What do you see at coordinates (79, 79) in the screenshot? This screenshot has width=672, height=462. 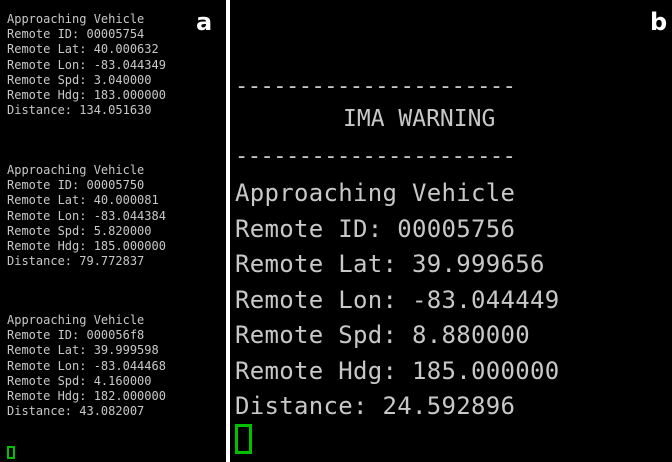 I see `remote-spd-line: Remote Spd: 3.040000` at bounding box center [79, 79].